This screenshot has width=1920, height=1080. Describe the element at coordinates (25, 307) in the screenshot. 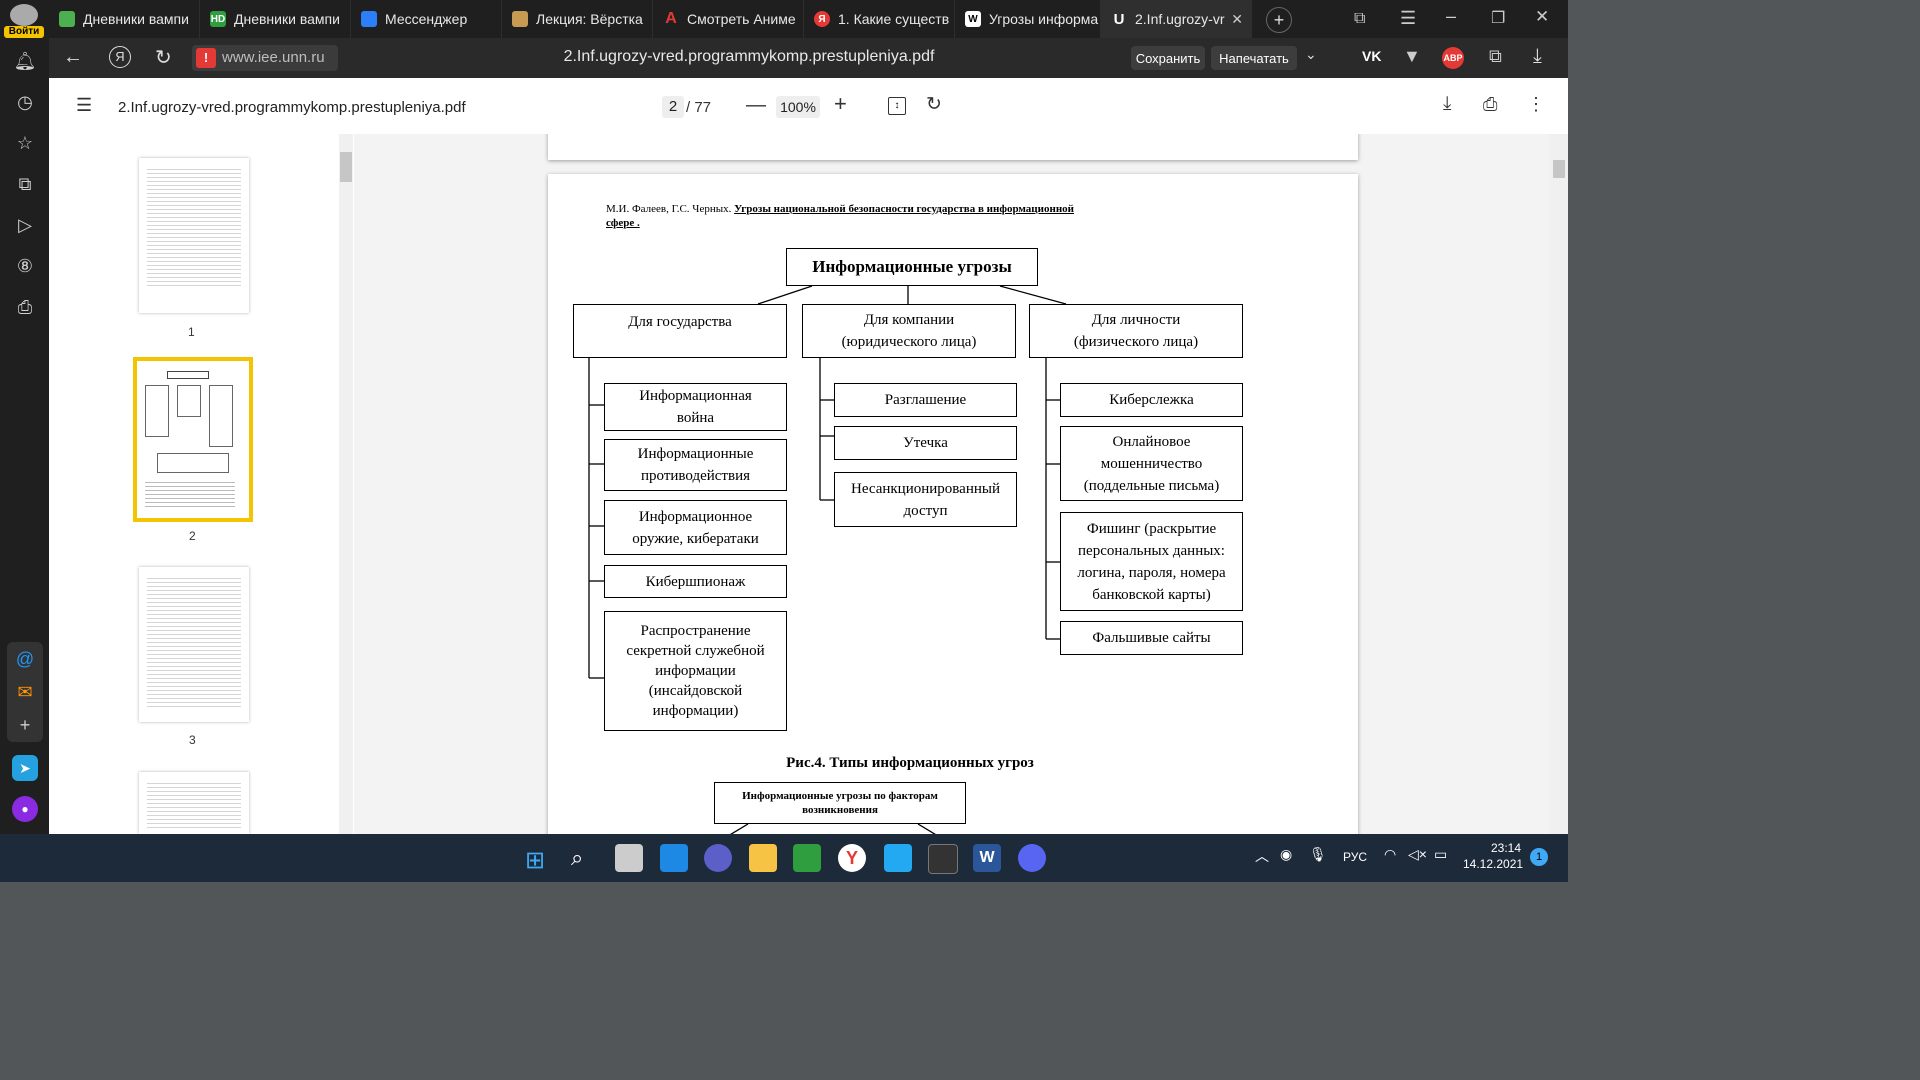

I see `screenshot-camera-icon: ⎙` at that location.